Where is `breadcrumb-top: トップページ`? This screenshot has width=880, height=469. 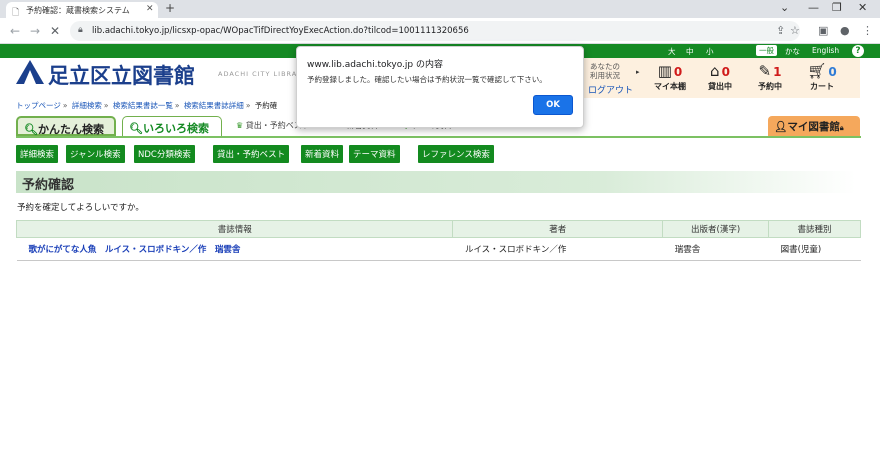 breadcrumb-top: トップページ is located at coordinates (38, 105).